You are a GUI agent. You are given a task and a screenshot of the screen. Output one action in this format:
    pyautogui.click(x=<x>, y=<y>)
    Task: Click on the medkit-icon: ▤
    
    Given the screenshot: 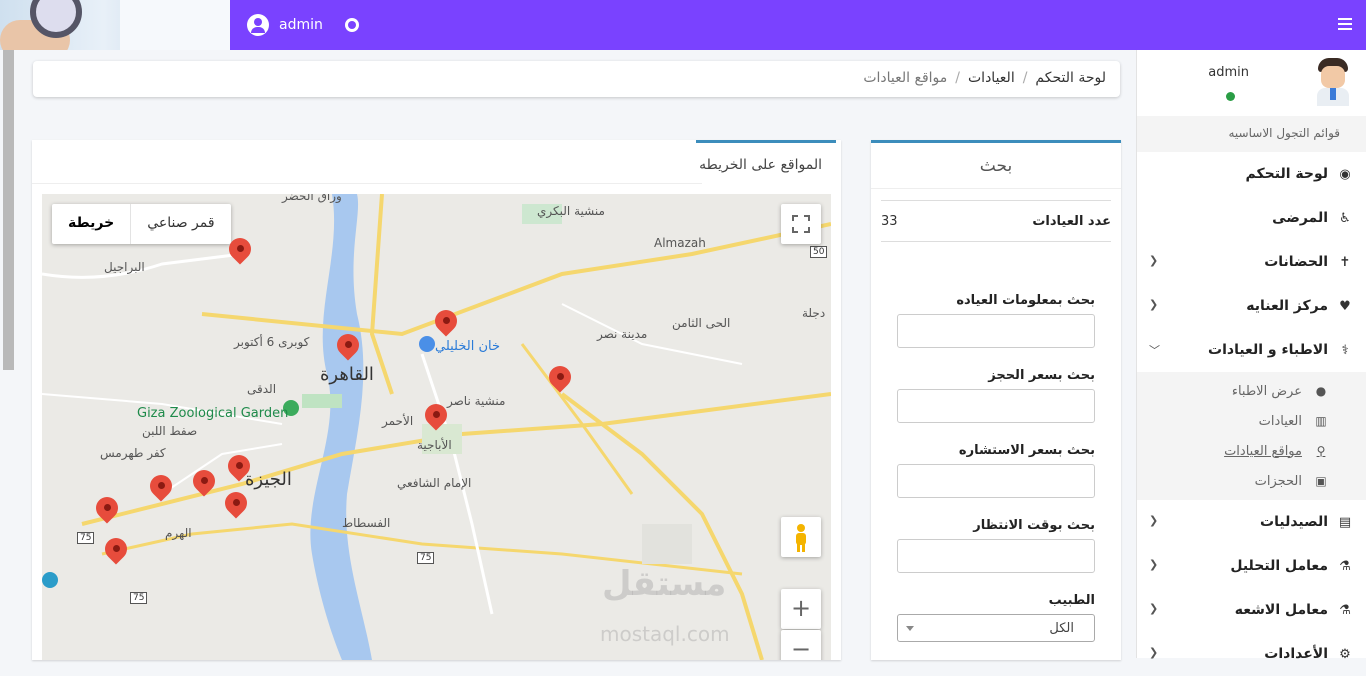 What is the action you would take?
    pyautogui.click(x=1345, y=522)
    